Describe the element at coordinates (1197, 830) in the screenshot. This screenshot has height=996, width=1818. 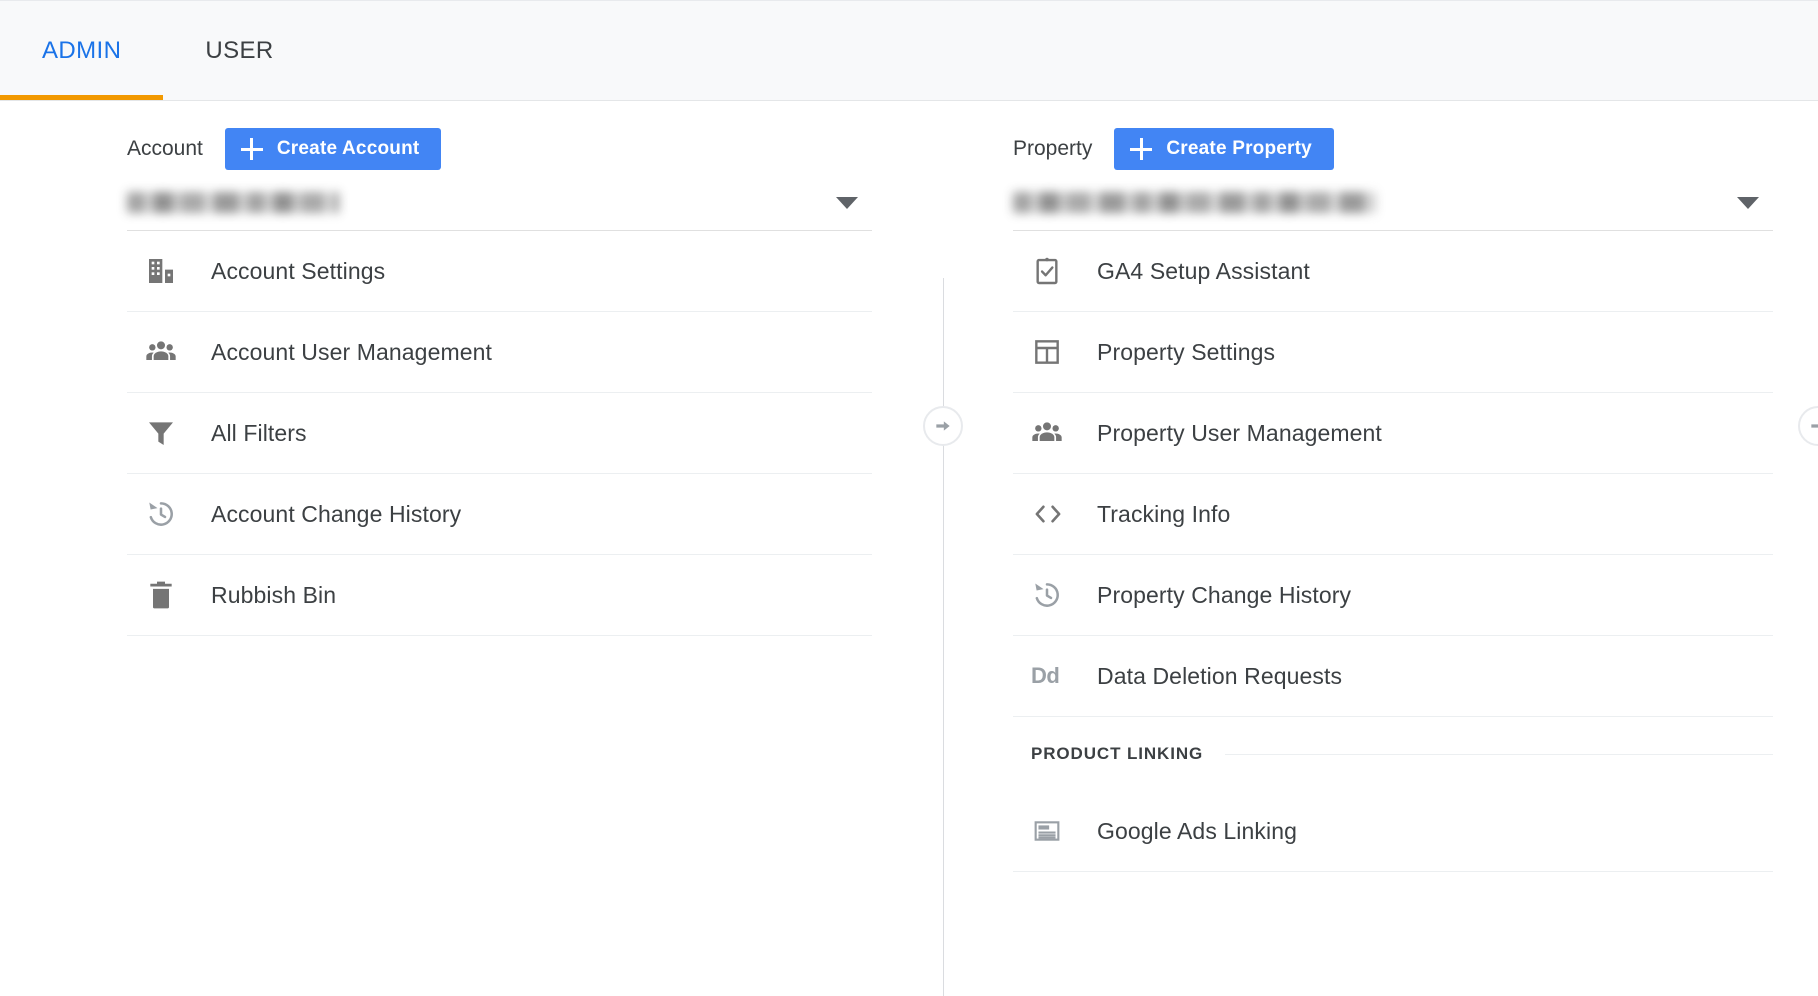
I see `menu-item-label: Google Ads Linking` at that location.